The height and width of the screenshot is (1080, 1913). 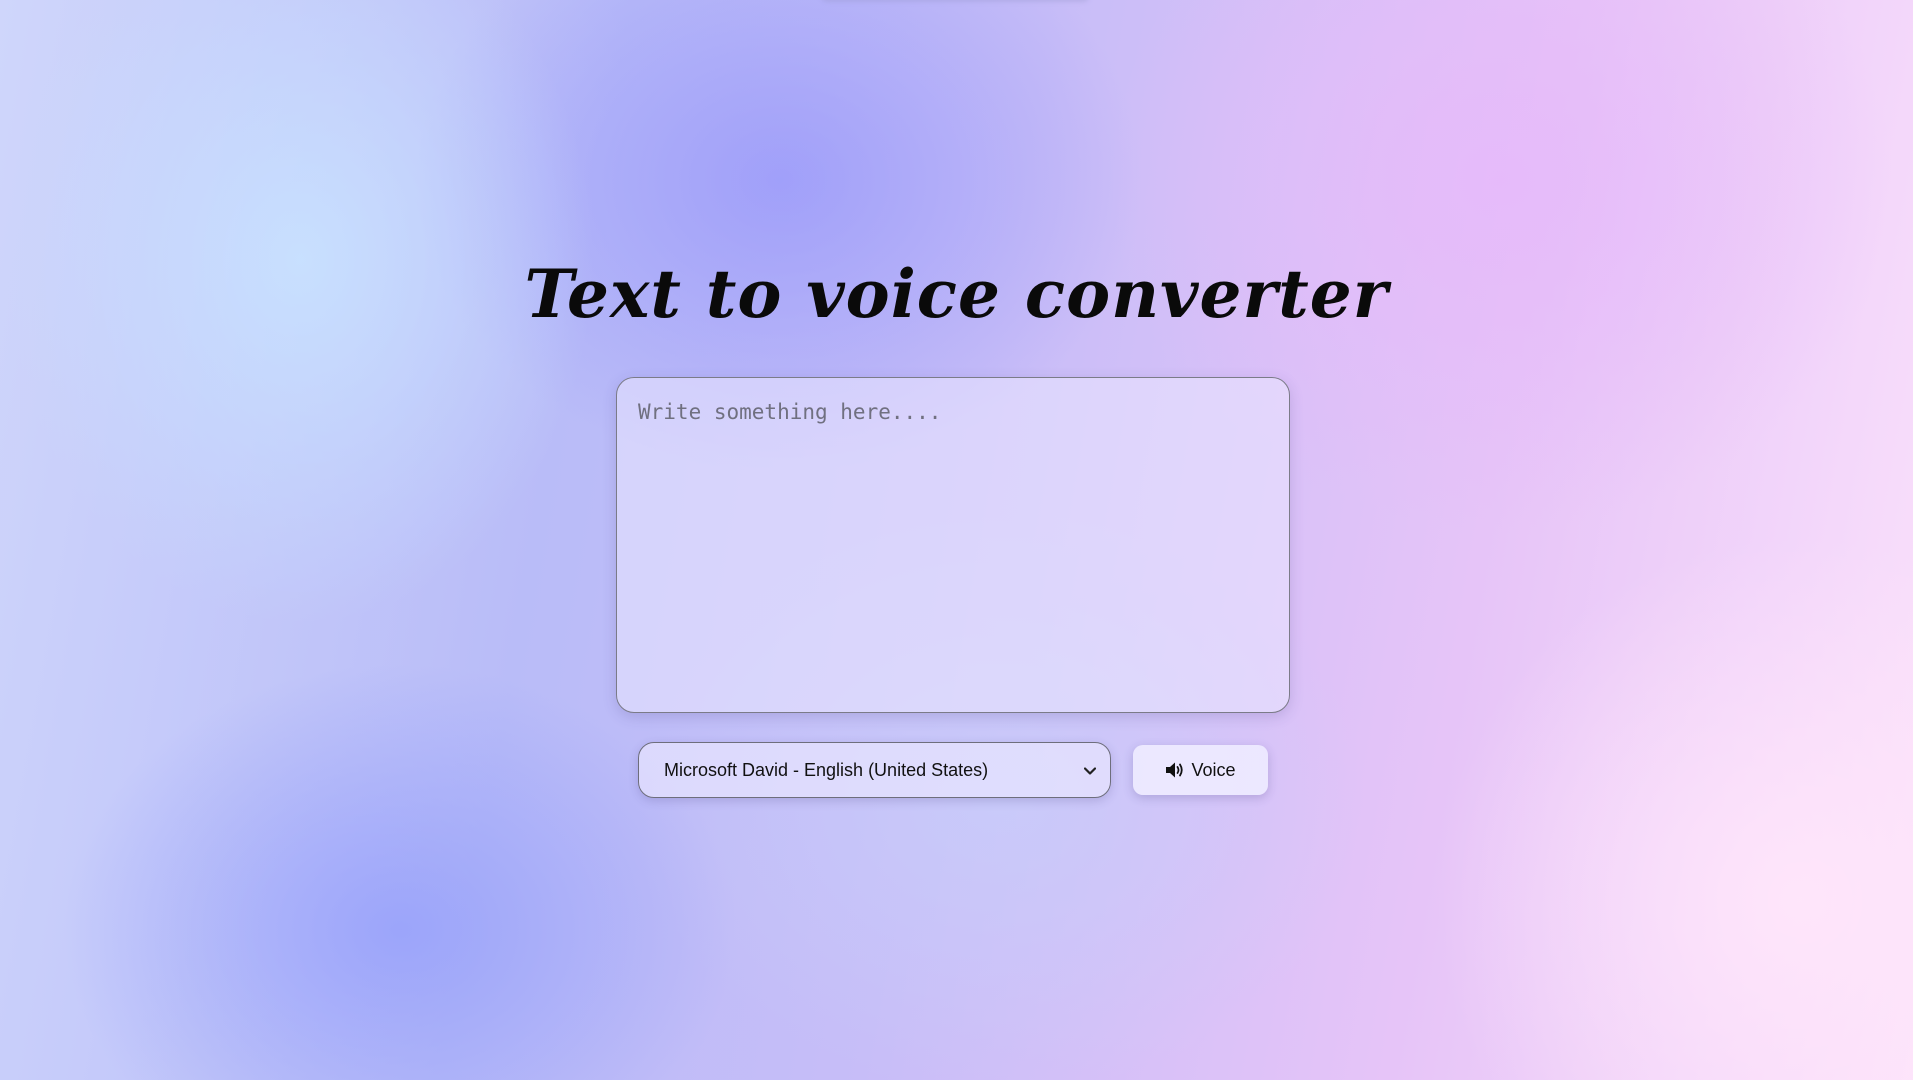 I want to click on top-edge-shadow, so click(x=955, y=1).